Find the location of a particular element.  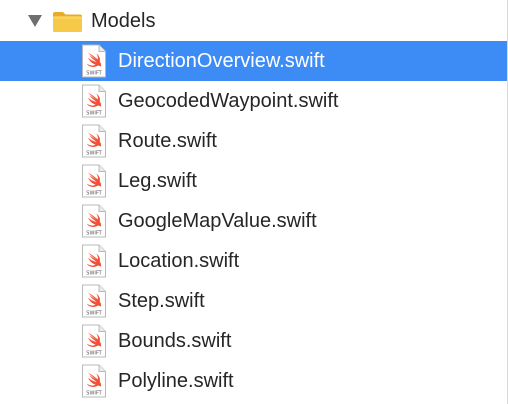

file-row-5: SWIFT Location.swift is located at coordinates (253, 261).